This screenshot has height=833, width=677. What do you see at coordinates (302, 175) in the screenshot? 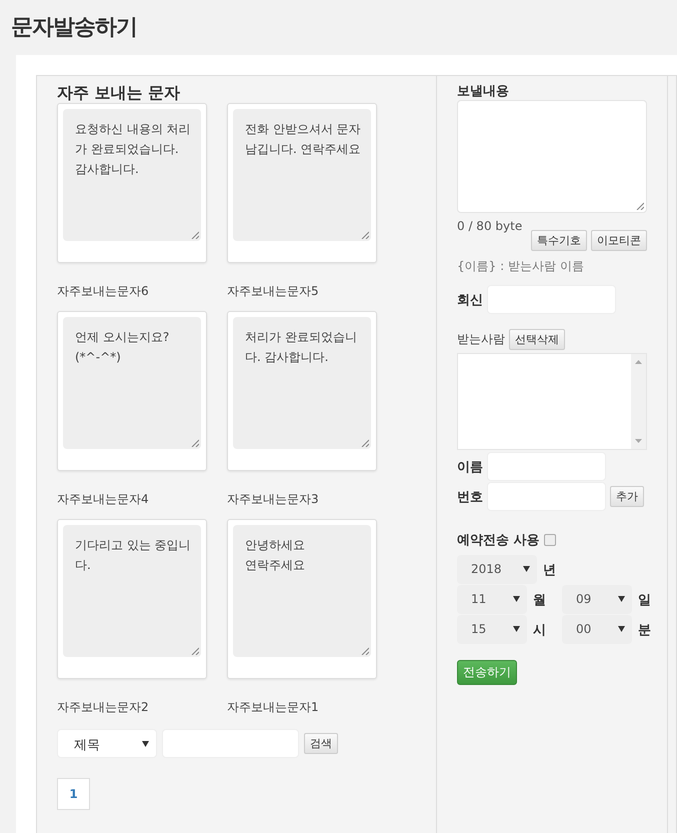
I see `template-textarea: 전화 안받으셔서 문자 남깁니다. 연락주세요` at bounding box center [302, 175].